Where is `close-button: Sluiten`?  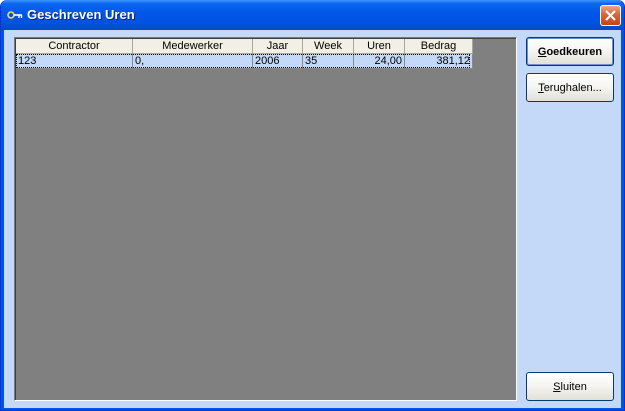 close-button: Sluiten is located at coordinates (570, 386).